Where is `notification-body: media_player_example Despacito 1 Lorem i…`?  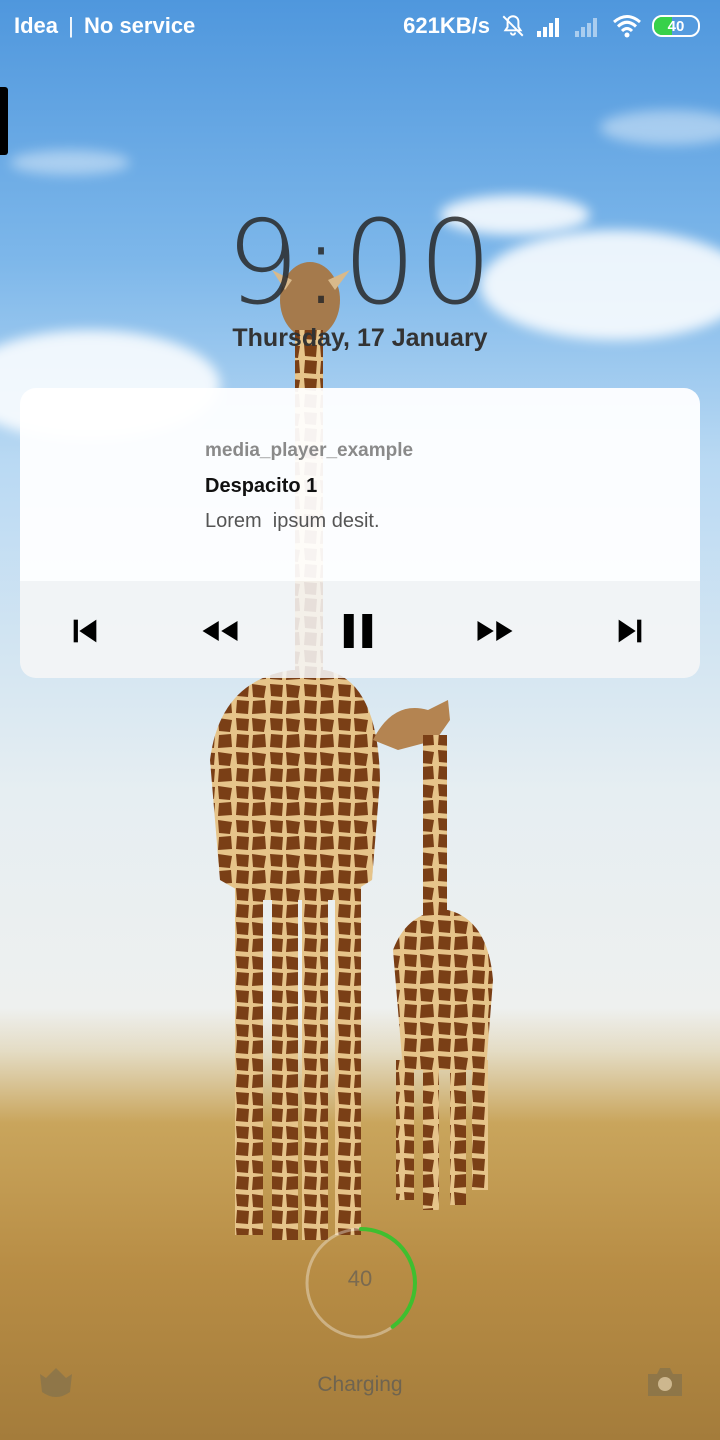
notification-body: media_player_example Despacito 1 Lorem i… is located at coordinates (360, 484).